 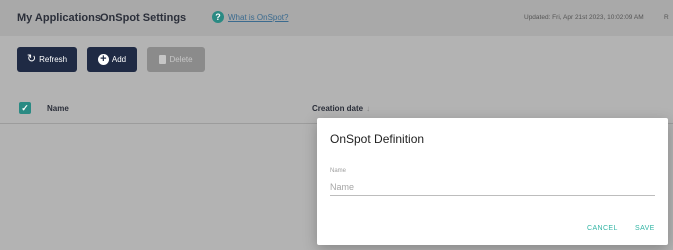 I want to click on name-input, so click(x=492, y=187).